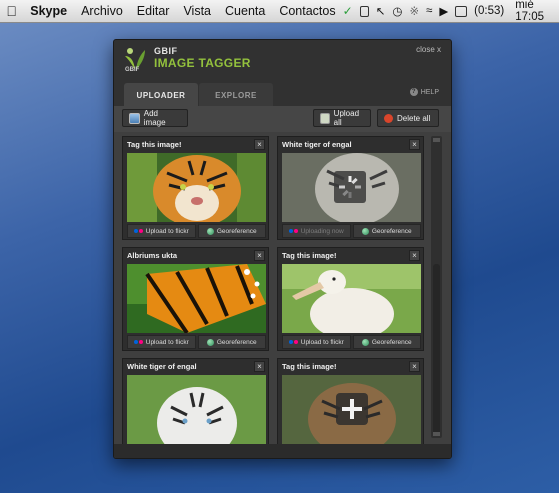  I want to click on pointer-icon: ↖, so click(381, 11).